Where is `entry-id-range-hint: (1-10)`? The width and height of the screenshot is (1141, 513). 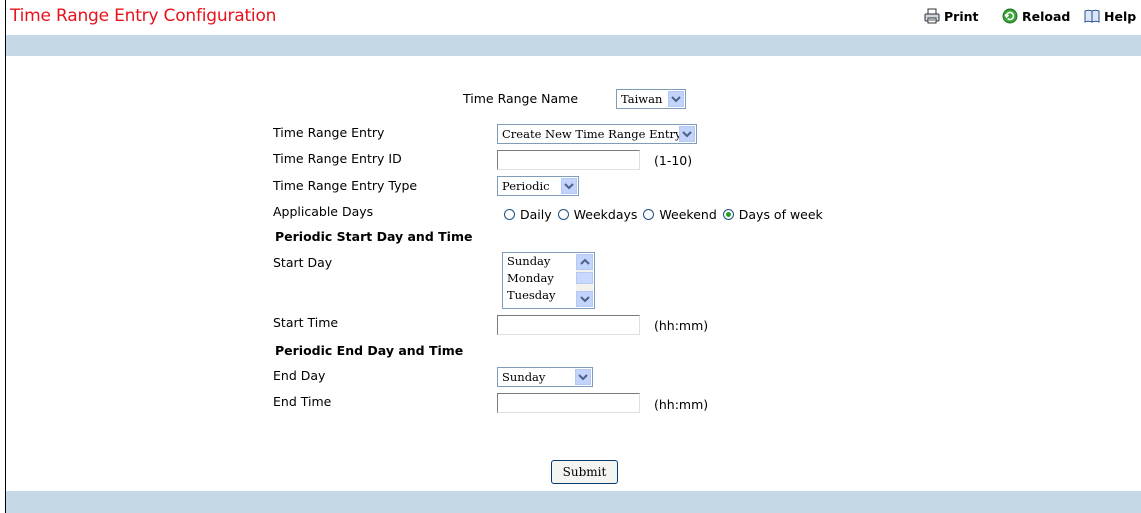 entry-id-range-hint: (1-10) is located at coordinates (673, 160).